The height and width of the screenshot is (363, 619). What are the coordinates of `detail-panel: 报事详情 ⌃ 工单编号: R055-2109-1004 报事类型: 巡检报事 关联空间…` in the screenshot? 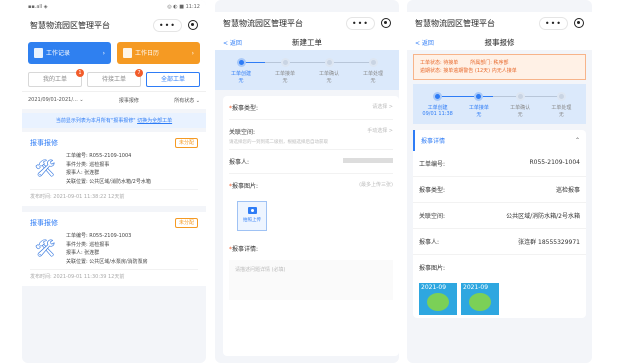 It's located at (499, 224).